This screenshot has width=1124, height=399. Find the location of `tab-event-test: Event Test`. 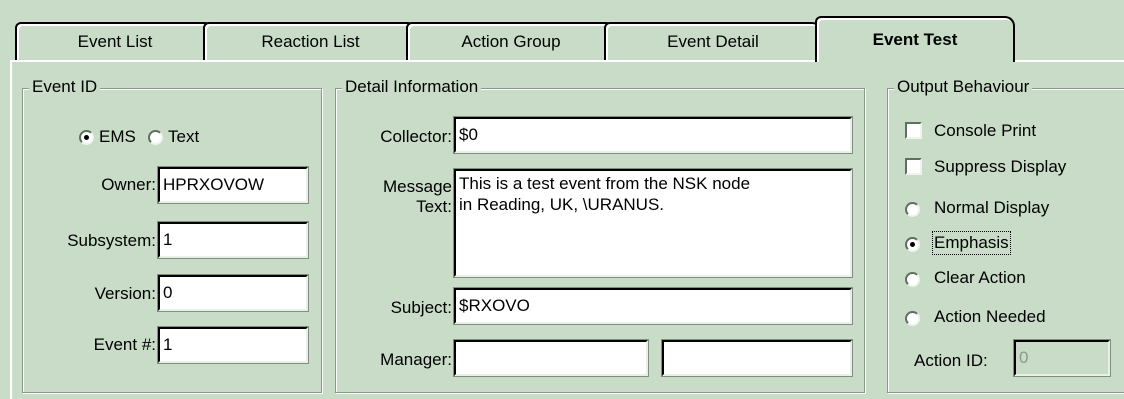

tab-event-test: Event Test is located at coordinates (915, 39).